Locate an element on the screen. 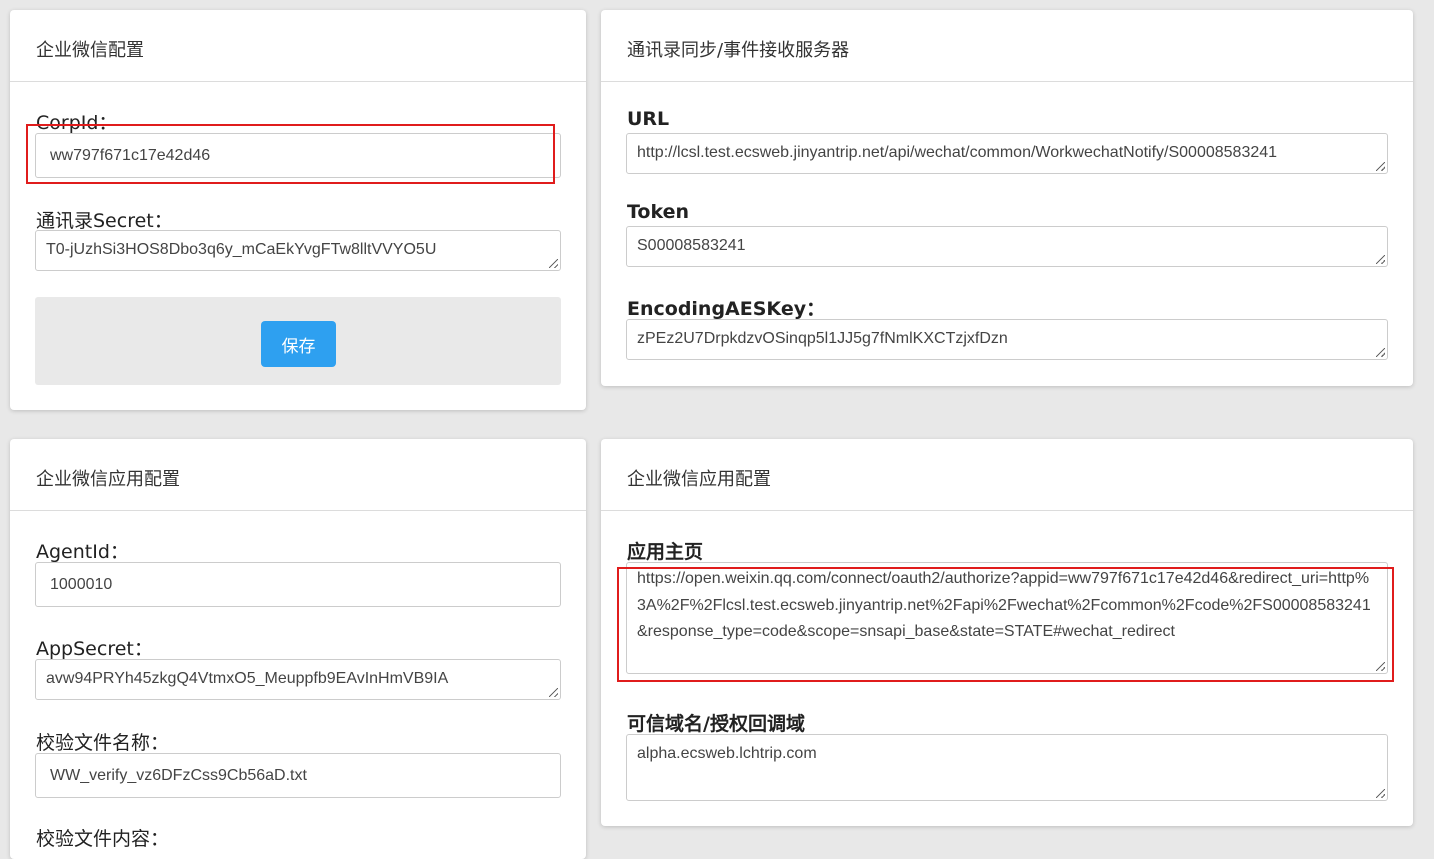 This screenshot has height=859, width=1434. agentid-label: AgentId： is located at coordinates (82, 552).